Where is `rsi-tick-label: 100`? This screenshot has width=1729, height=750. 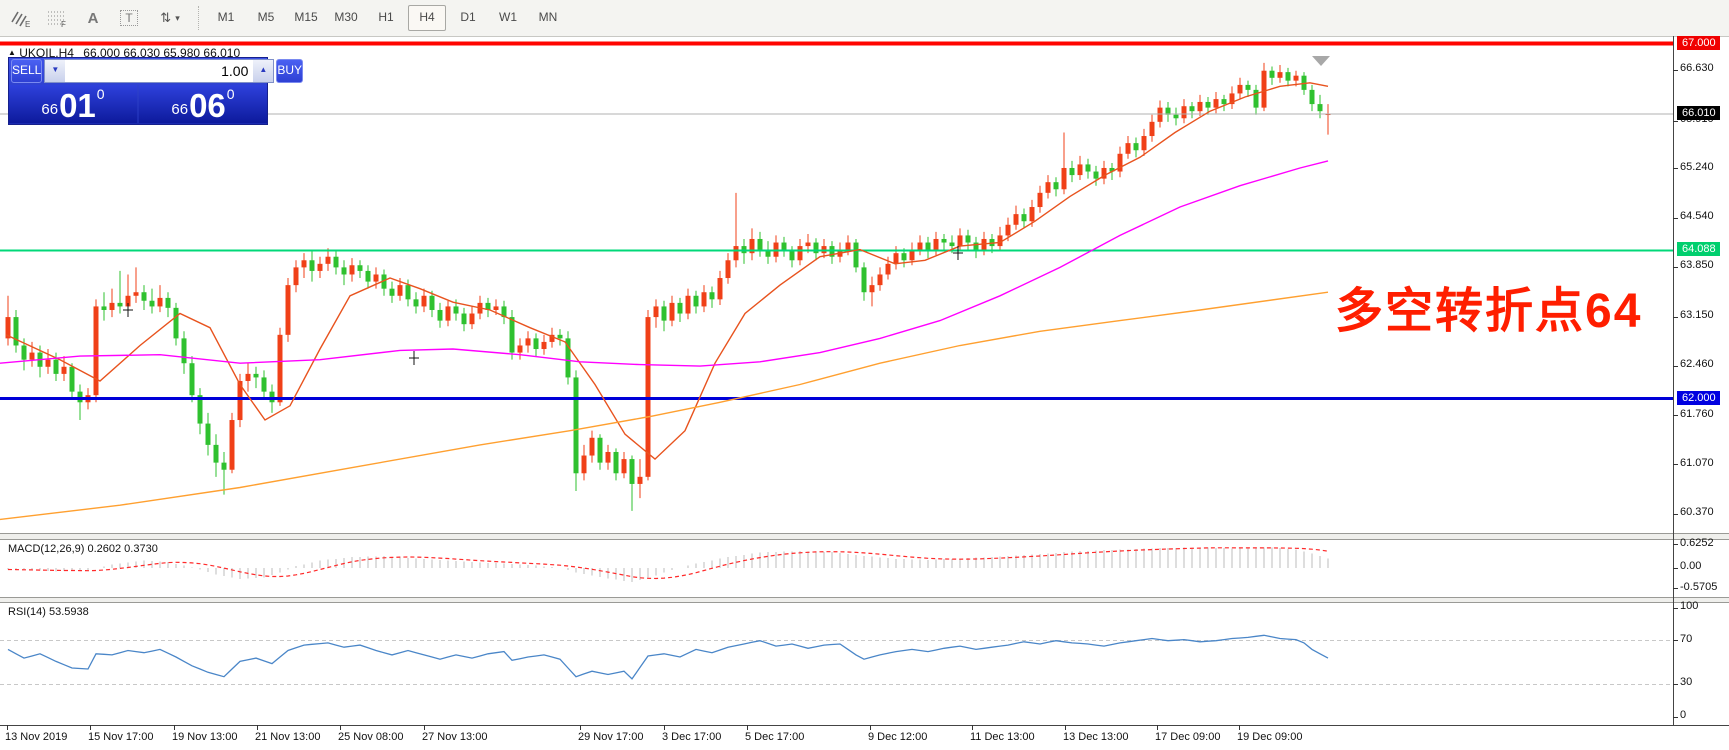 rsi-tick-label: 100 is located at coordinates (1689, 606).